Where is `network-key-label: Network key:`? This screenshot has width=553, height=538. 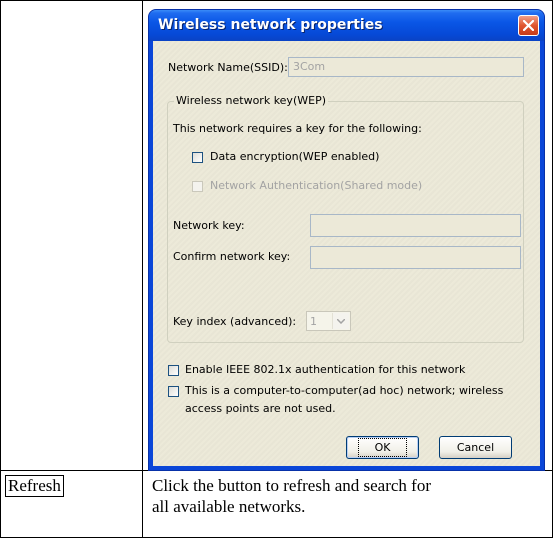
network-key-label: Network key: is located at coordinates (209, 225).